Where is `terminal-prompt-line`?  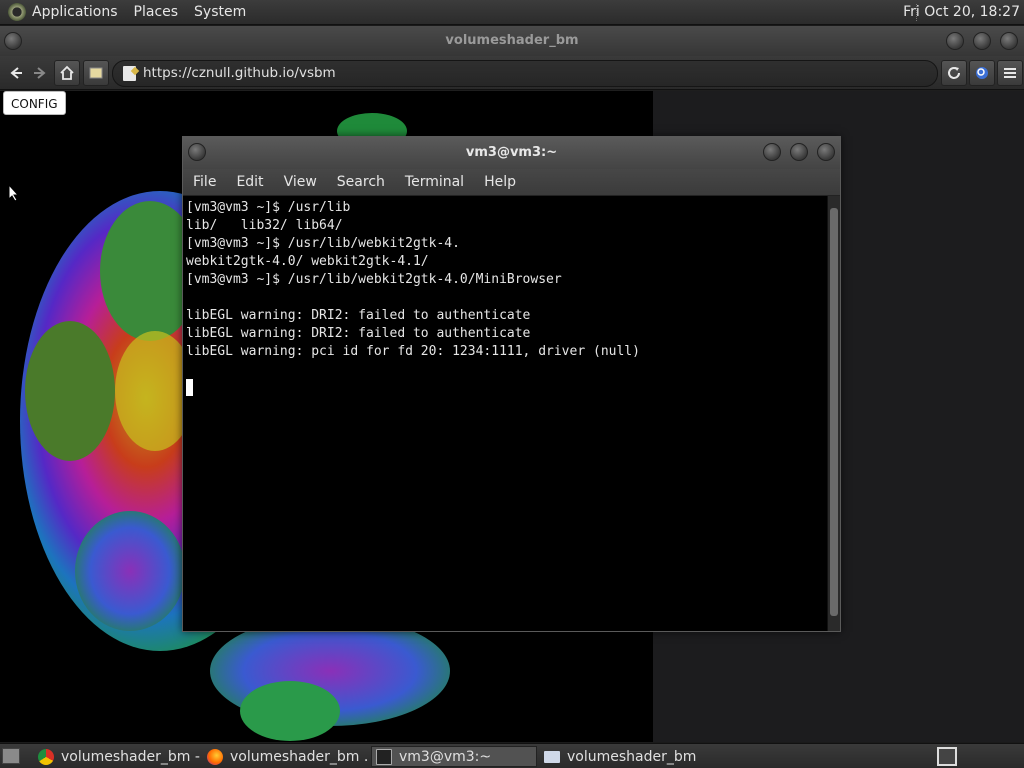
terminal-prompt-line is located at coordinates (507, 390).